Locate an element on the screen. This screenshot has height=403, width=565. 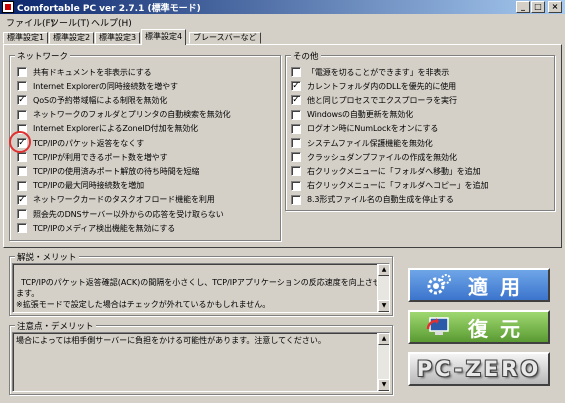
checkbox-label: 右クリックメニューに「フォルダへ移動」を追加 is located at coordinates (394, 171).